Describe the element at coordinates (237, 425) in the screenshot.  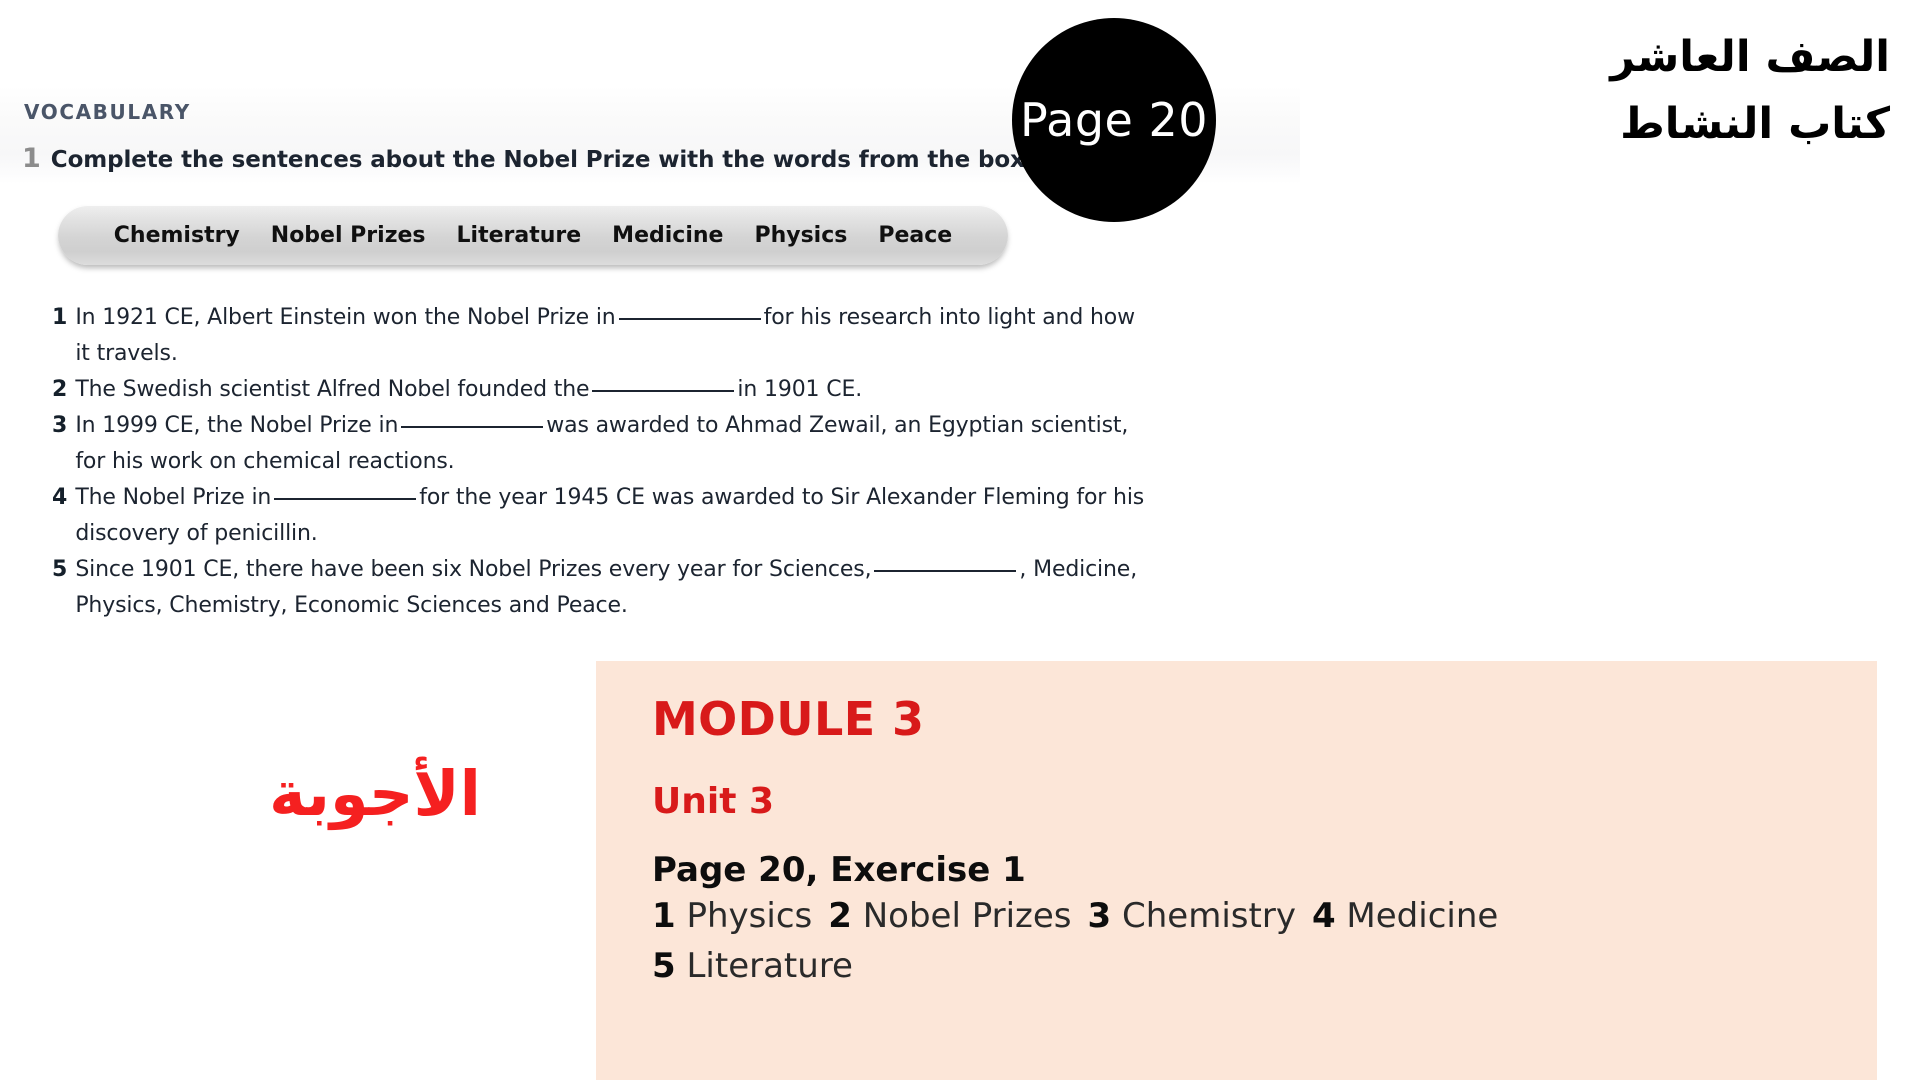
I see `sentence-text-before: In 1999 CE, the Nobel Prize in` at that location.